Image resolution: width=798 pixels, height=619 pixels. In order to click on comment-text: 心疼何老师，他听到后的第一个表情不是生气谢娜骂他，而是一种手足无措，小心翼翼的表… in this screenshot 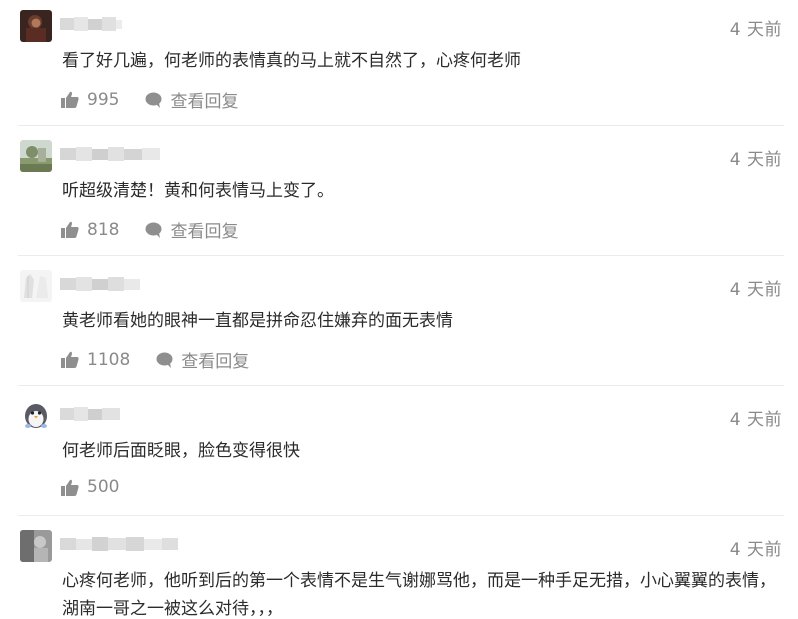, I will do `click(419, 595)`.